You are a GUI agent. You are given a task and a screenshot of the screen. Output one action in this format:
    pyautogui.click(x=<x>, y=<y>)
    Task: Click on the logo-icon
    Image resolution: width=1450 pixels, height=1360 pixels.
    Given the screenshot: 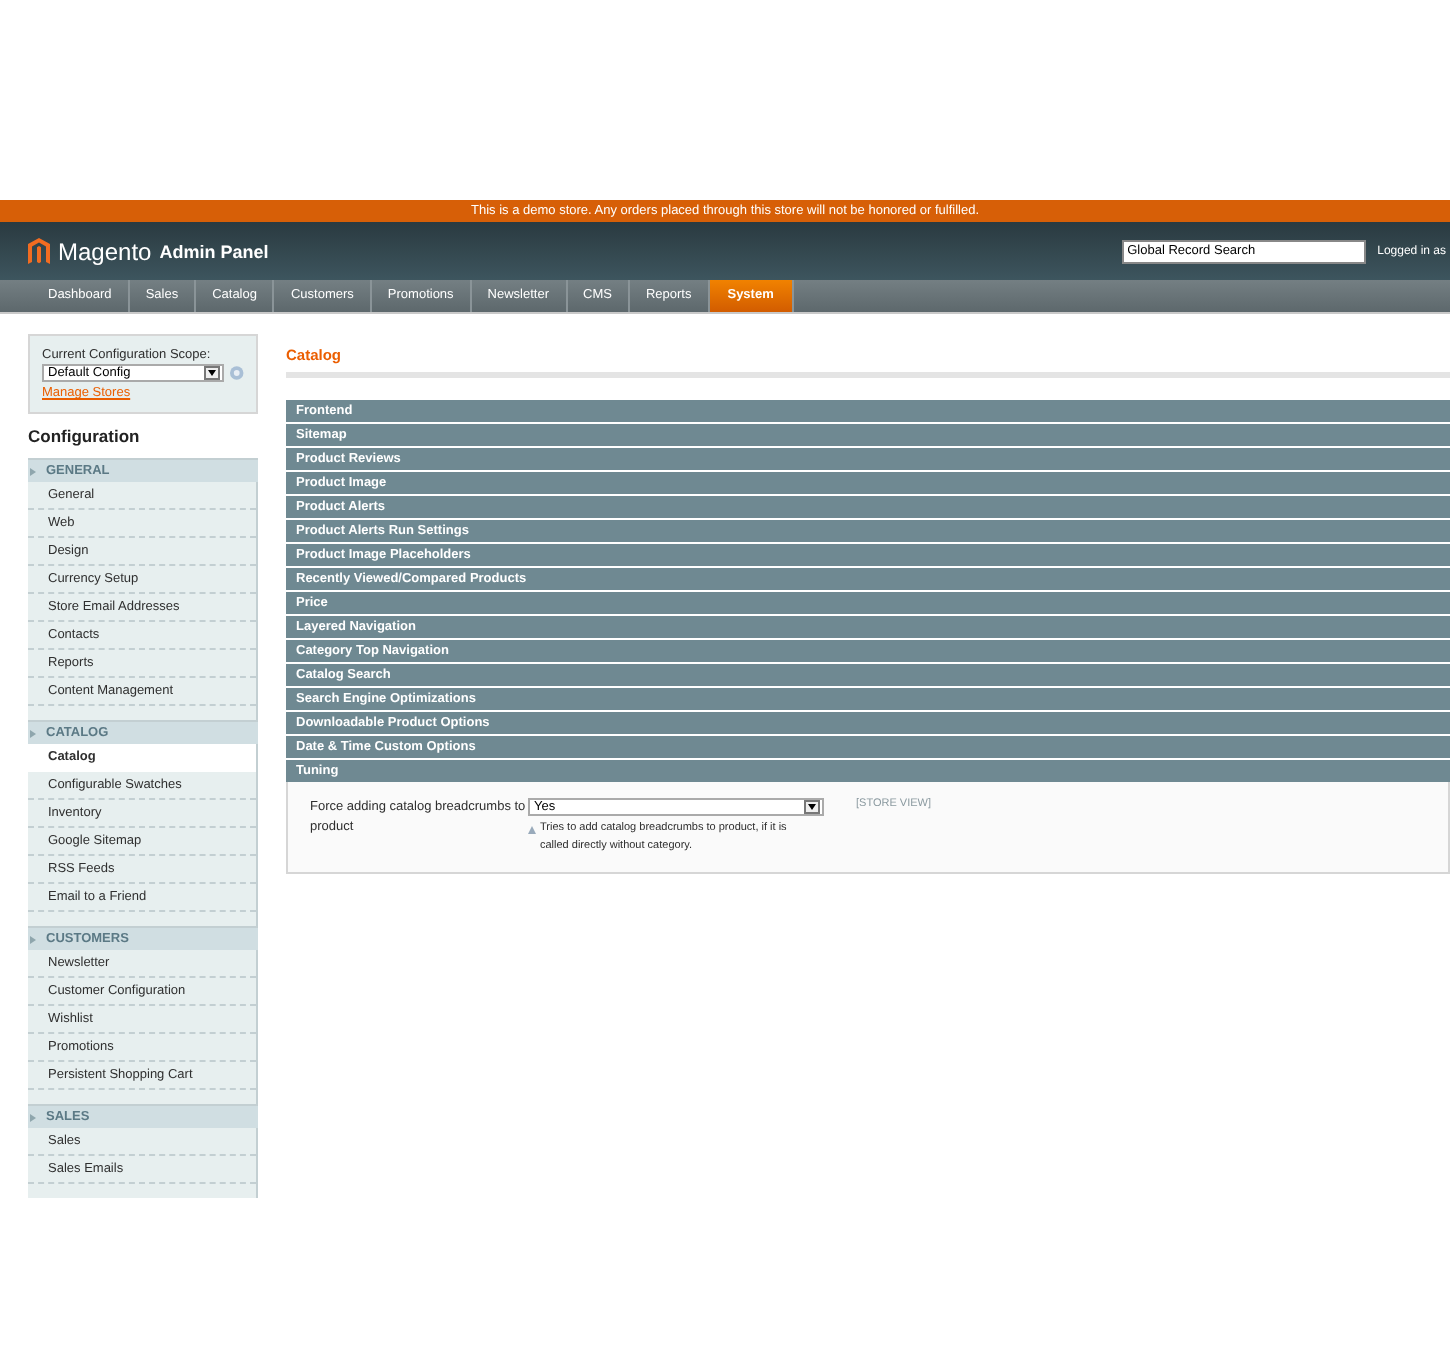 What is the action you would take?
    pyautogui.click(x=39, y=251)
    